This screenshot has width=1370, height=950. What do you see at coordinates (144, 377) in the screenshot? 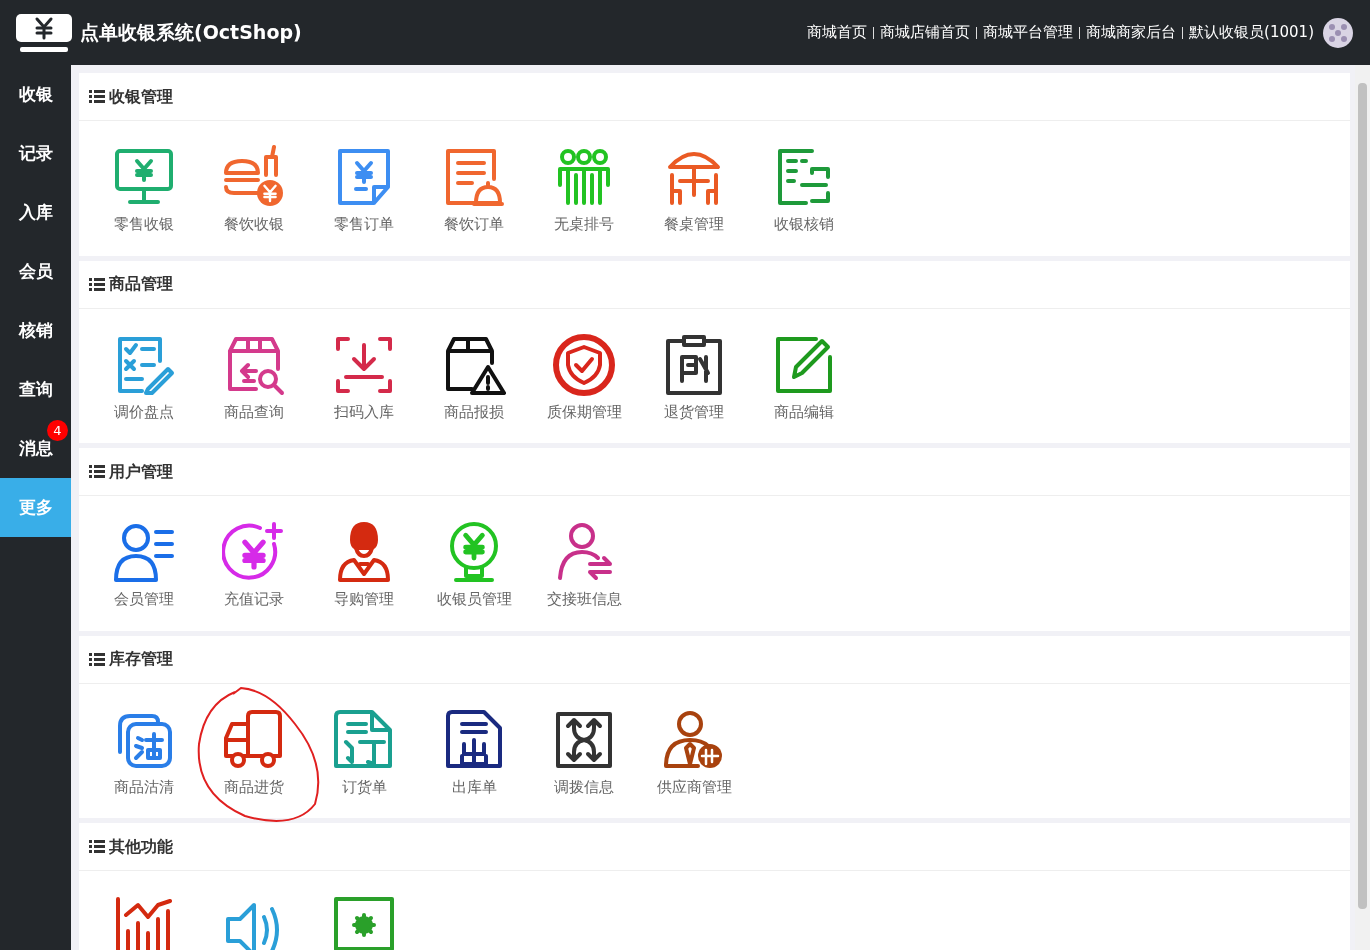
I see `function-tile: 调价盘点` at bounding box center [144, 377].